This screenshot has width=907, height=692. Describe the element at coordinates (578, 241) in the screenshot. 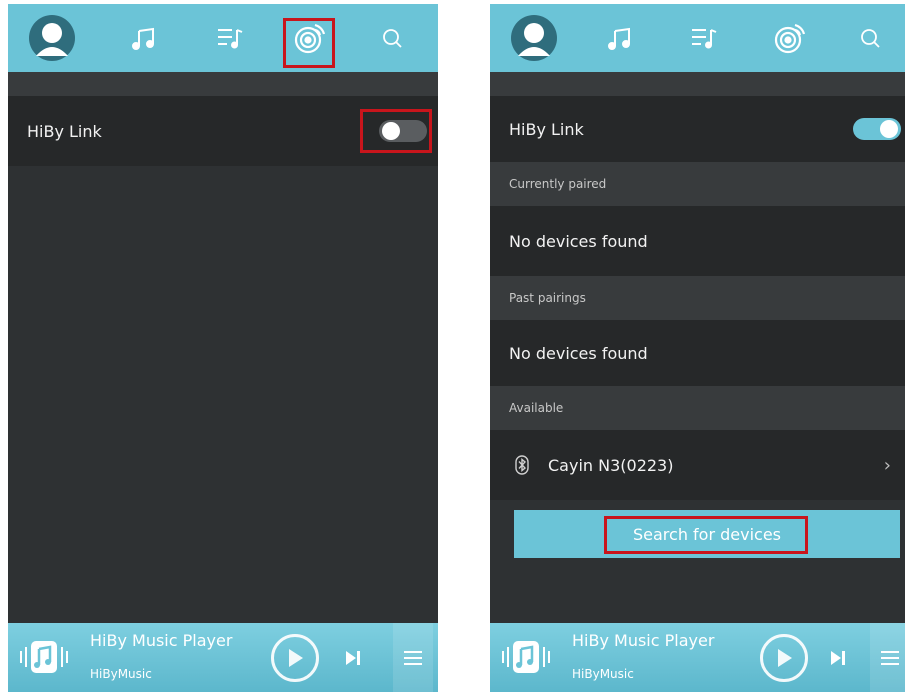

I see `currently-paired-empty-text: No devices found` at that location.